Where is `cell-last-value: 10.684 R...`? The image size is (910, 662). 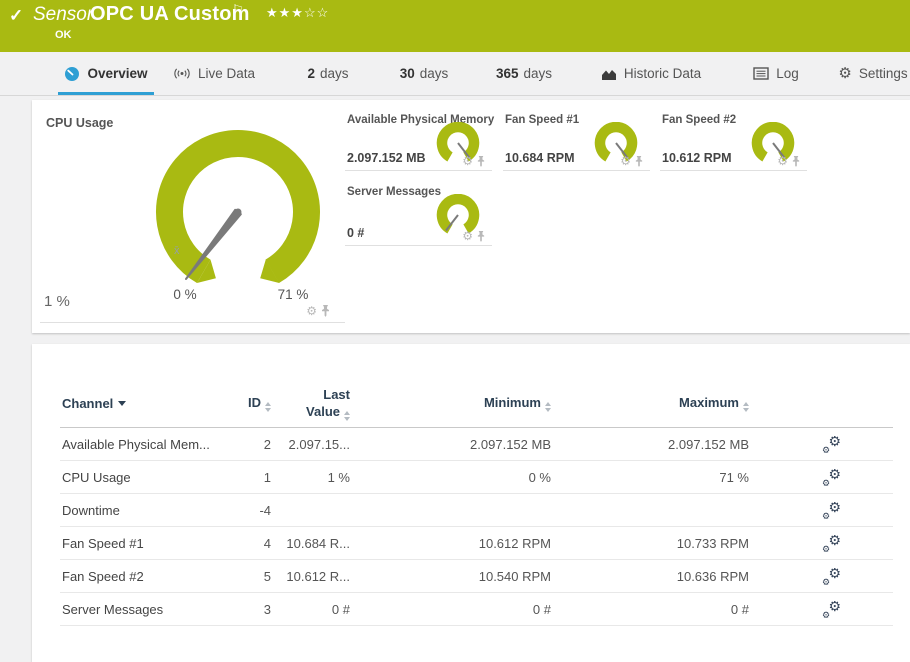 cell-last-value: 10.684 R... is located at coordinates (318, 543).